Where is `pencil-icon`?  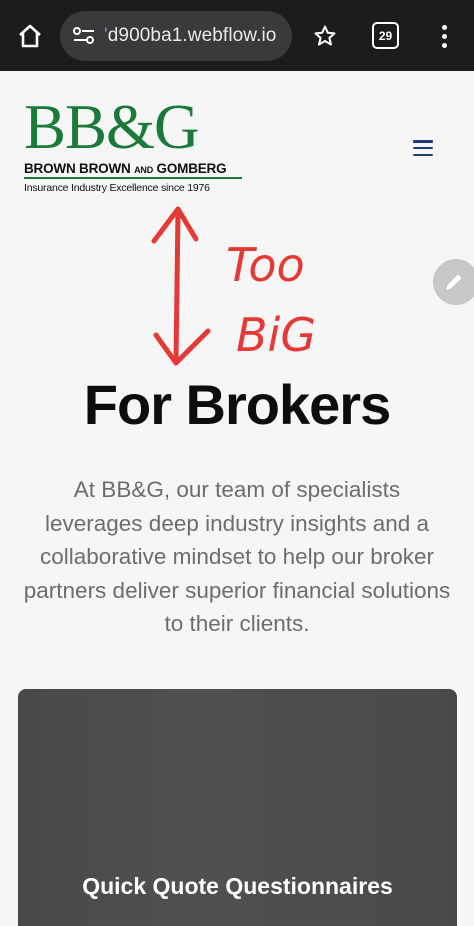
pencil-icon is located at coordinates (454, 282).